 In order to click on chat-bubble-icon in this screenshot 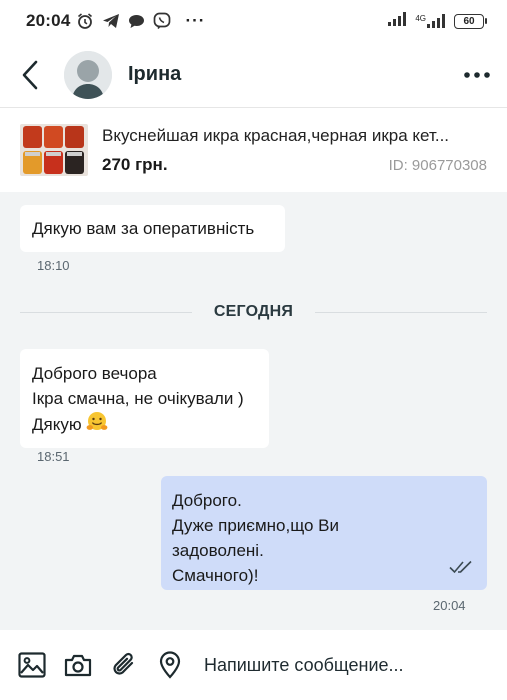, I will do `click(136, 21)`.